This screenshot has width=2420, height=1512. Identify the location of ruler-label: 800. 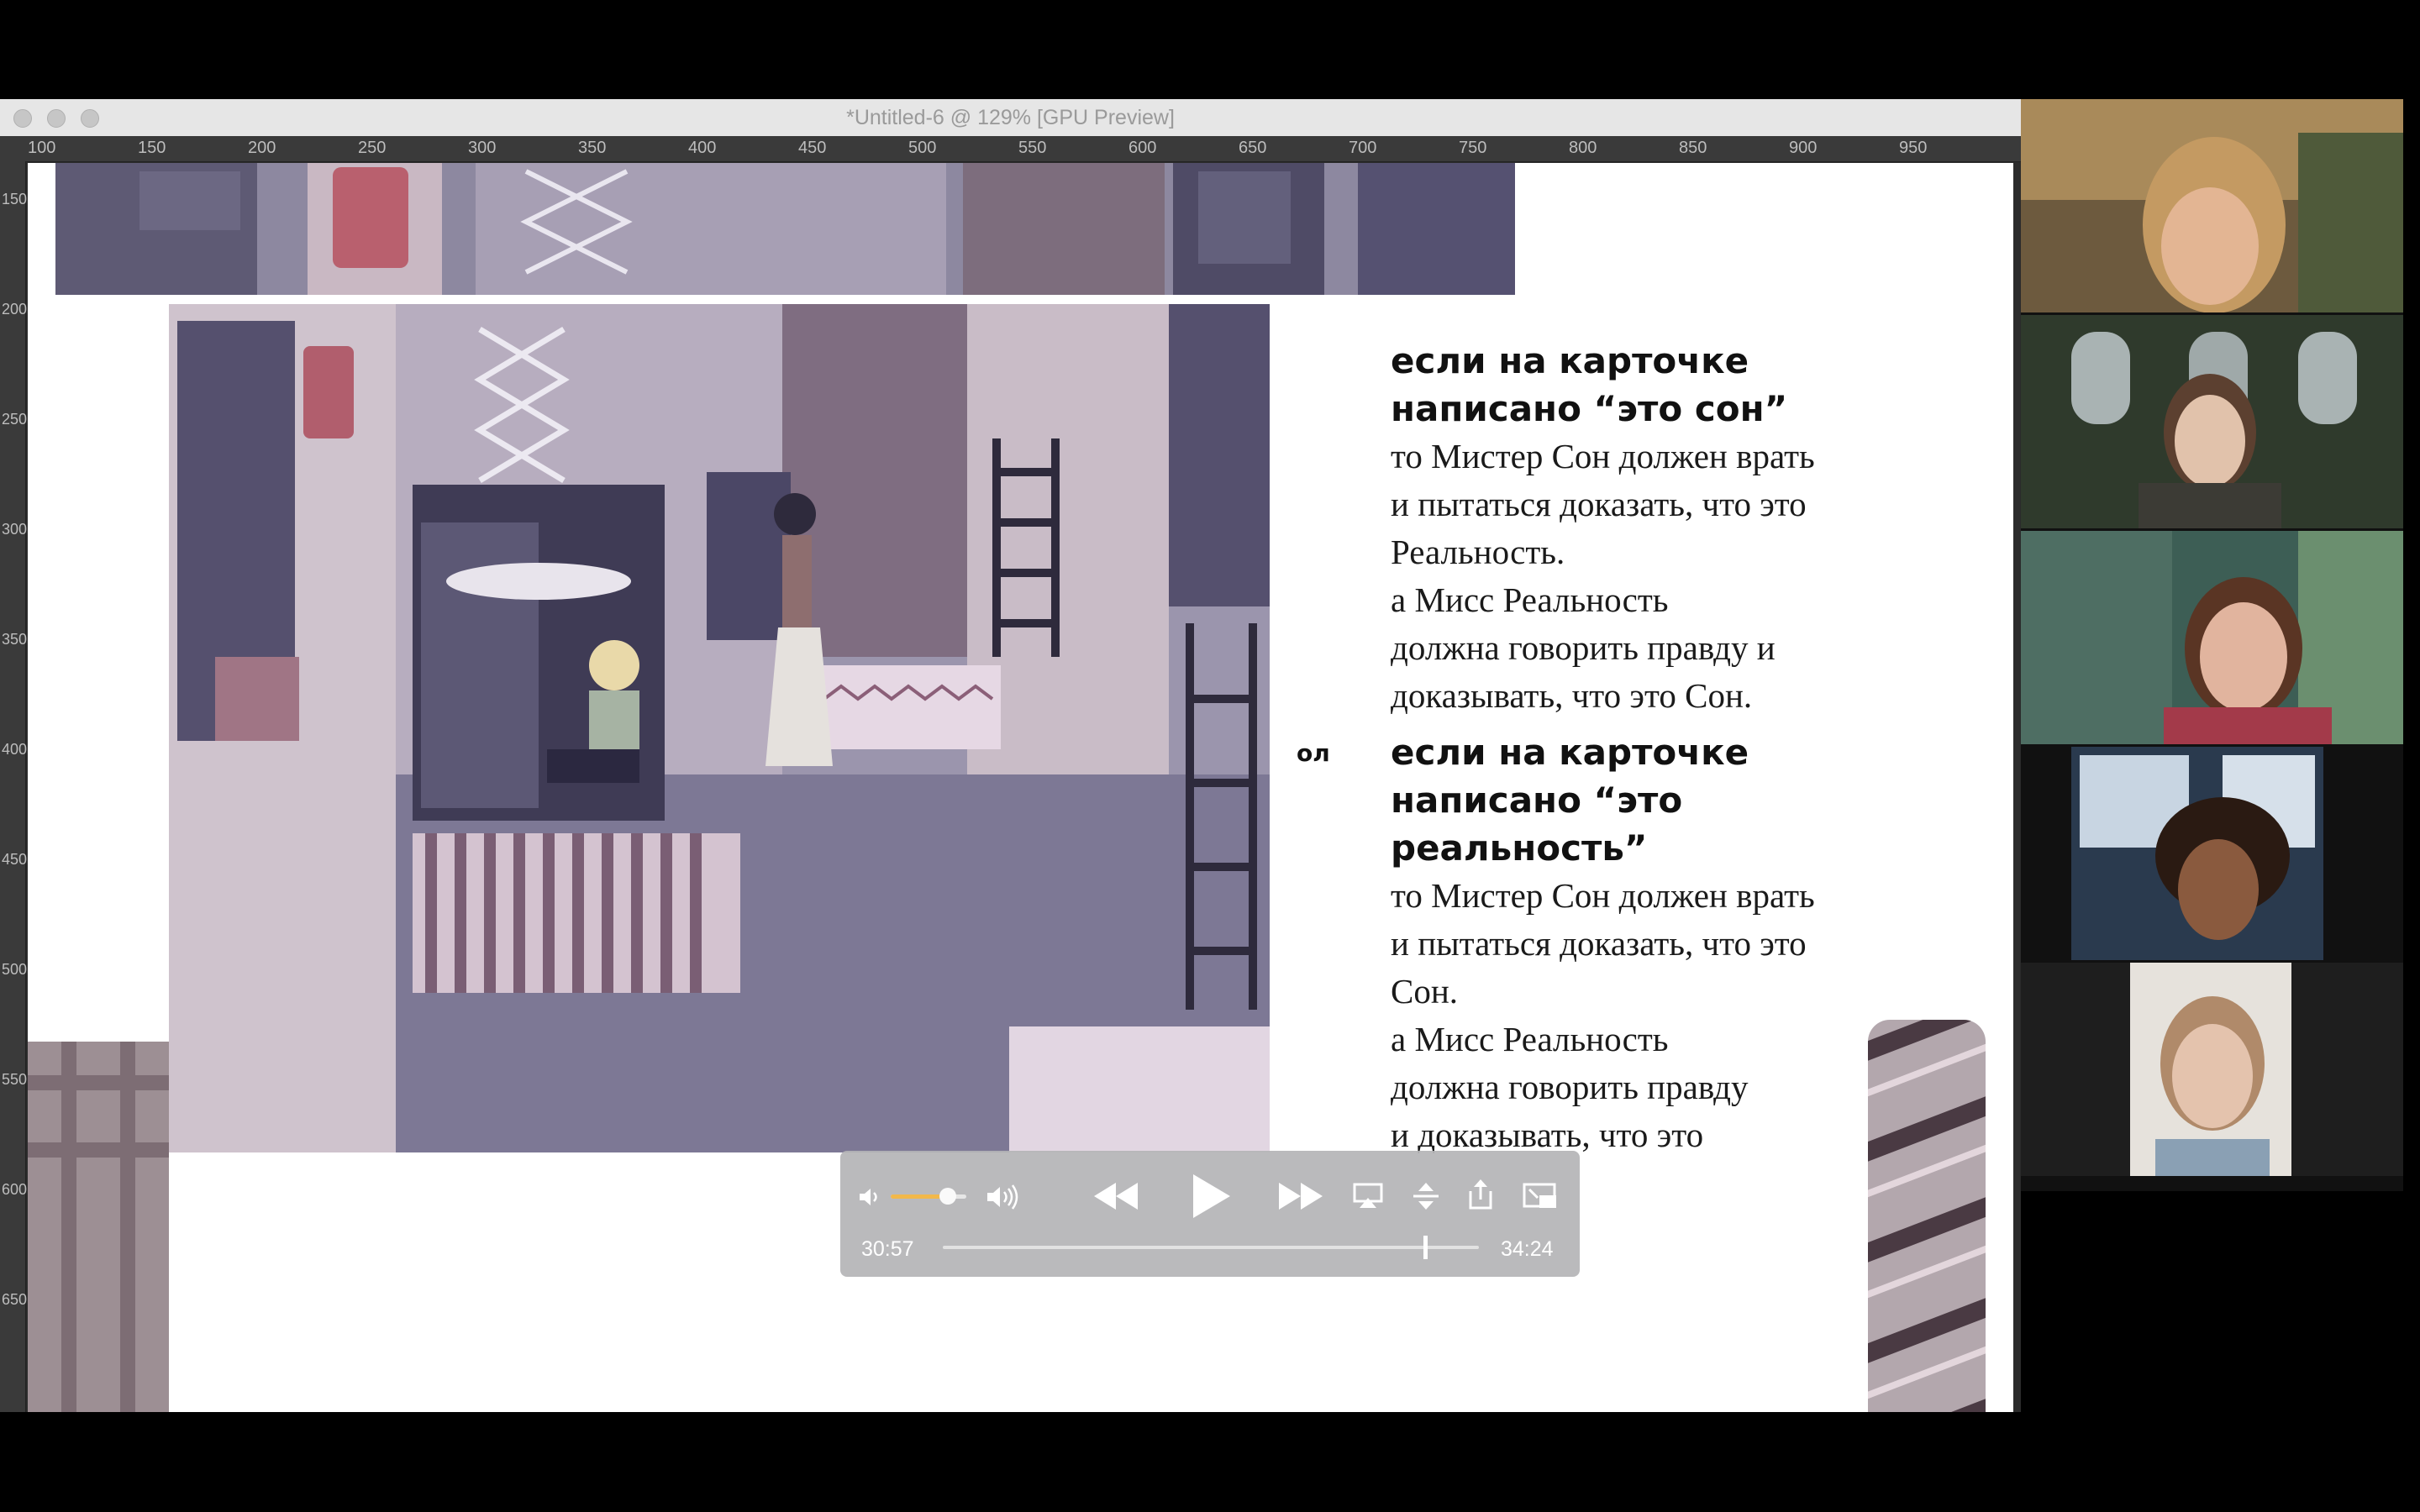
(1583, 148).